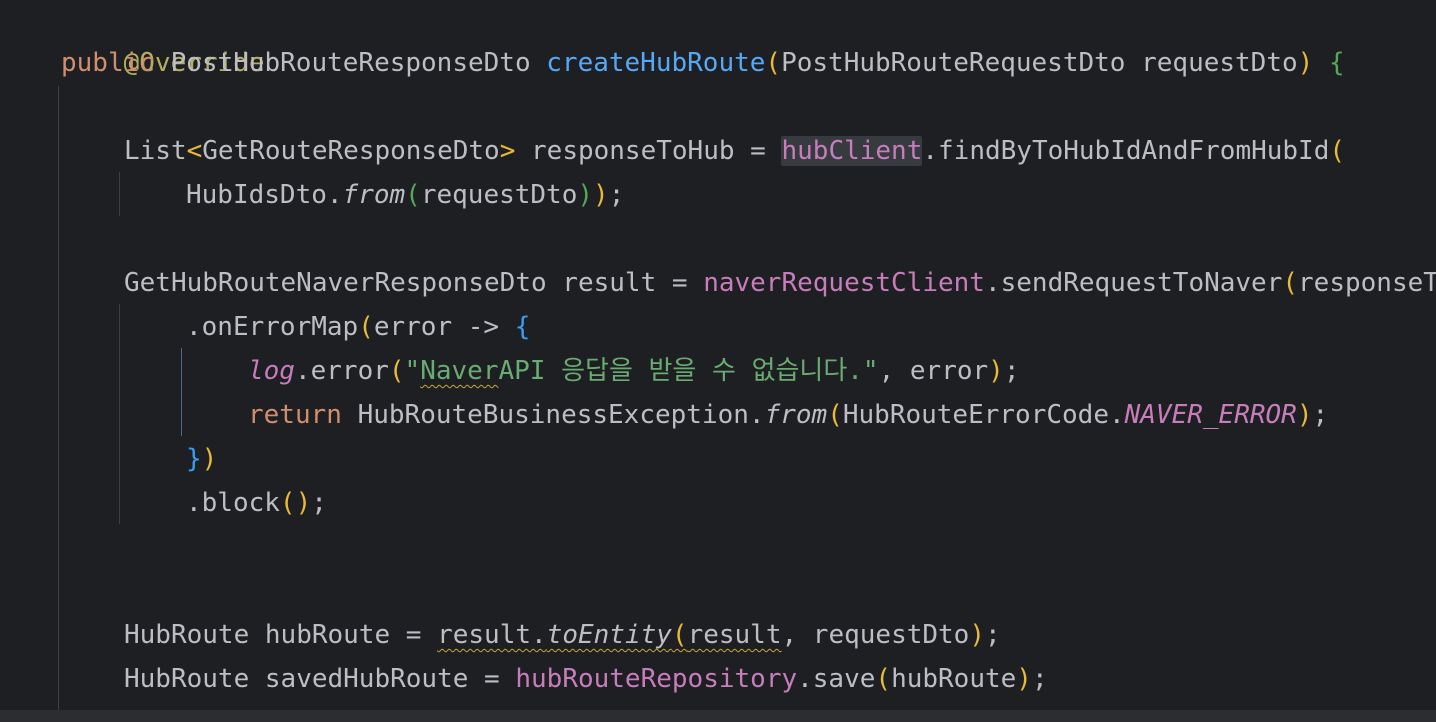 This screenshot has width=1436, height=722. Describe the element at coordinates (1219, 63) in the screenshot. I see `param-name: requestDto` at that location.